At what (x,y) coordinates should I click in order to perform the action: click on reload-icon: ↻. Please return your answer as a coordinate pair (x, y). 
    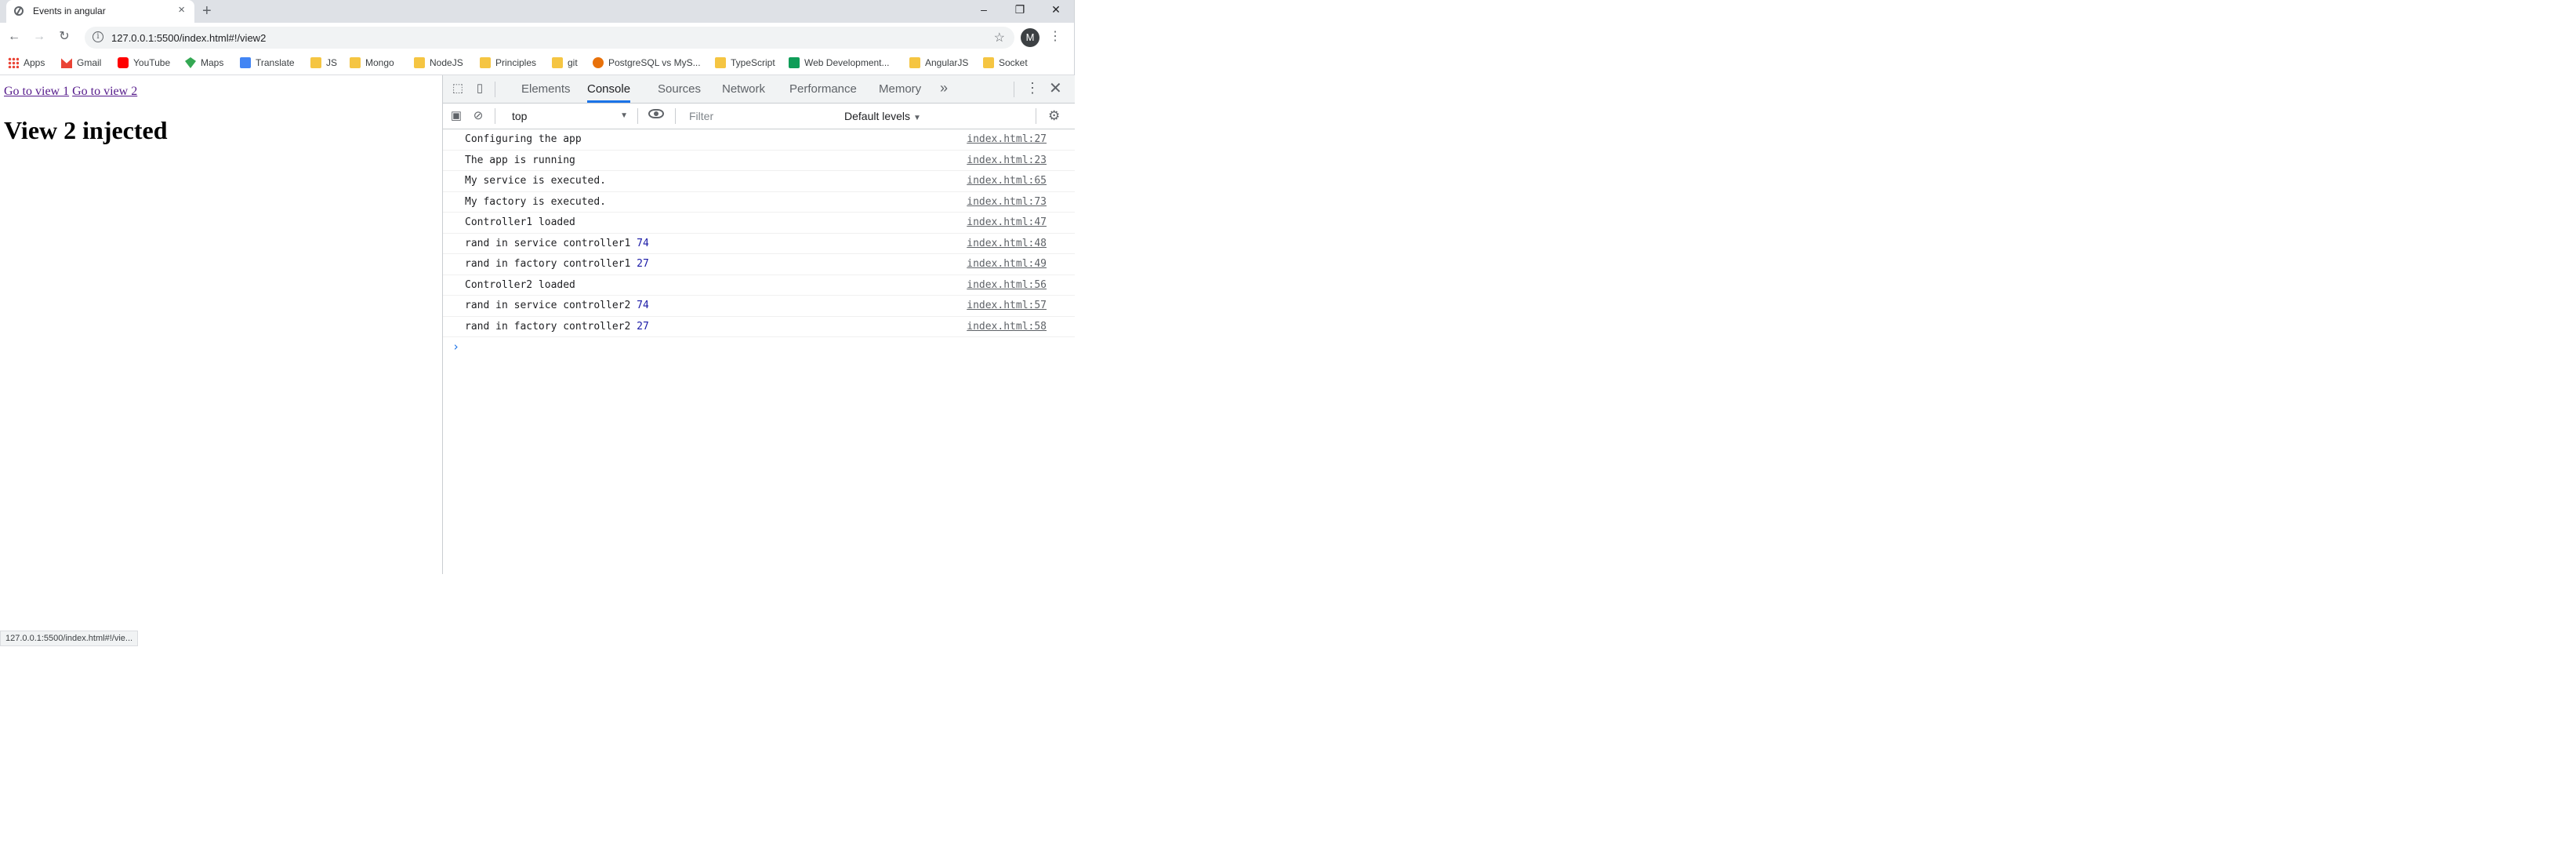
    Looking at the image, I should click on (64, 37).